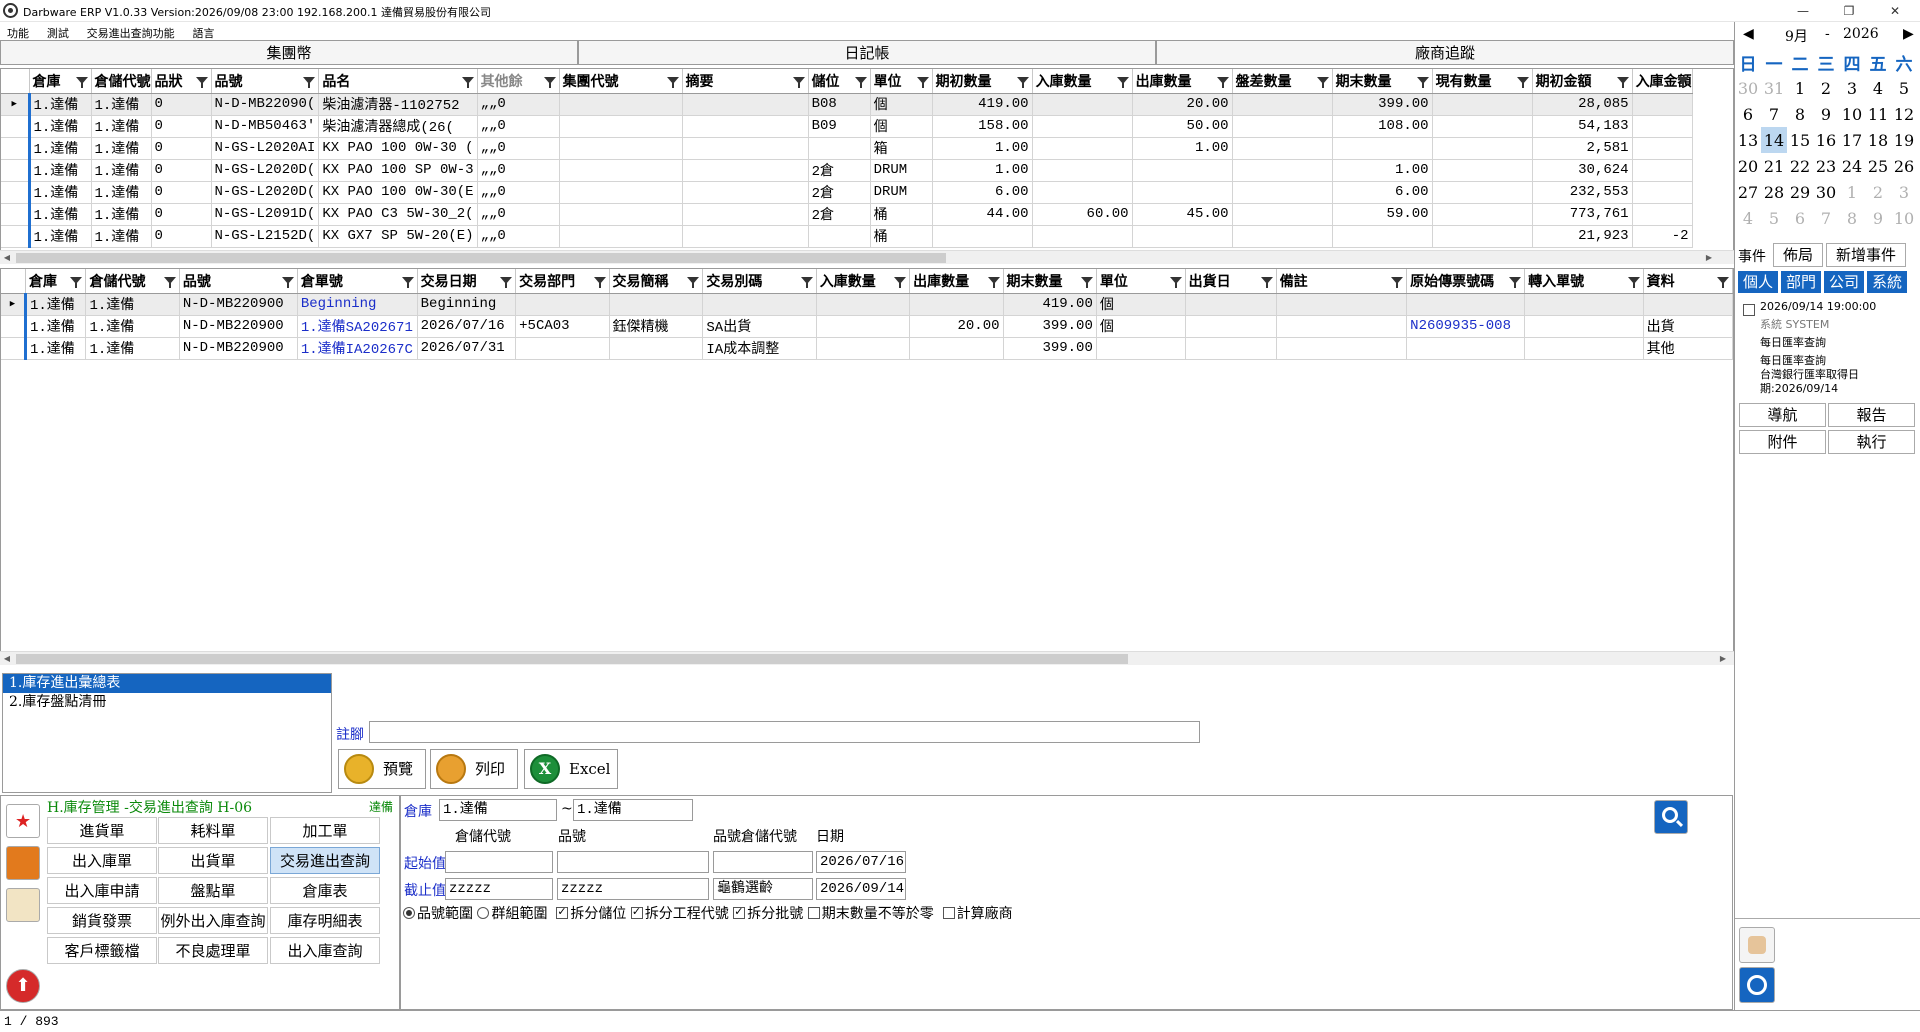  What do you see at coordinates (1826, 166) in the screenshot?
I see `calendar-day: 23` at bounding box center [1826, 166].